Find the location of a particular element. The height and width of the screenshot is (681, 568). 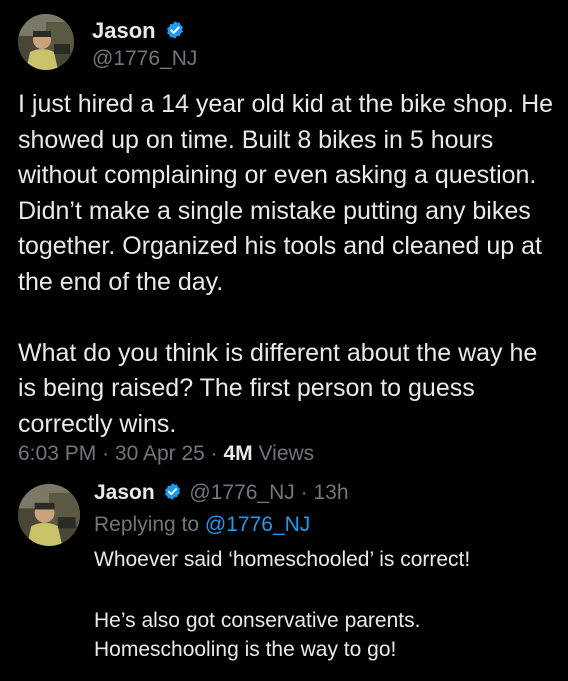

views-label: Views is located at coordinates (286, 453).